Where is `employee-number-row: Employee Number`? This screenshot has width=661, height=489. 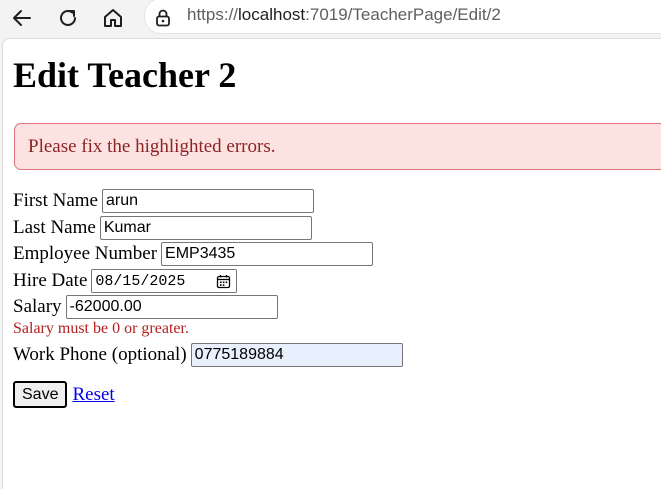 employee-number-row: Employee Number is located at coordinates (193, 254).